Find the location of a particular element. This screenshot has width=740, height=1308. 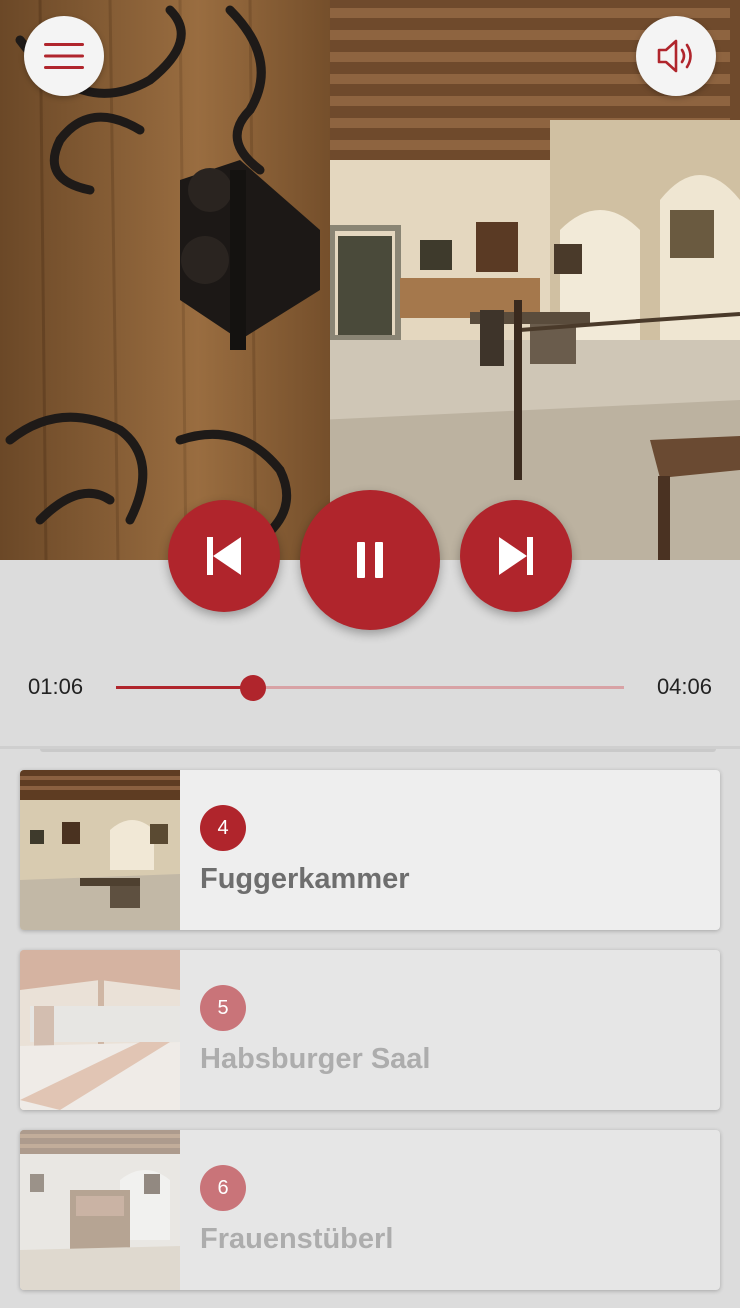

station-number: 4 is located at coordinates (223, 828).